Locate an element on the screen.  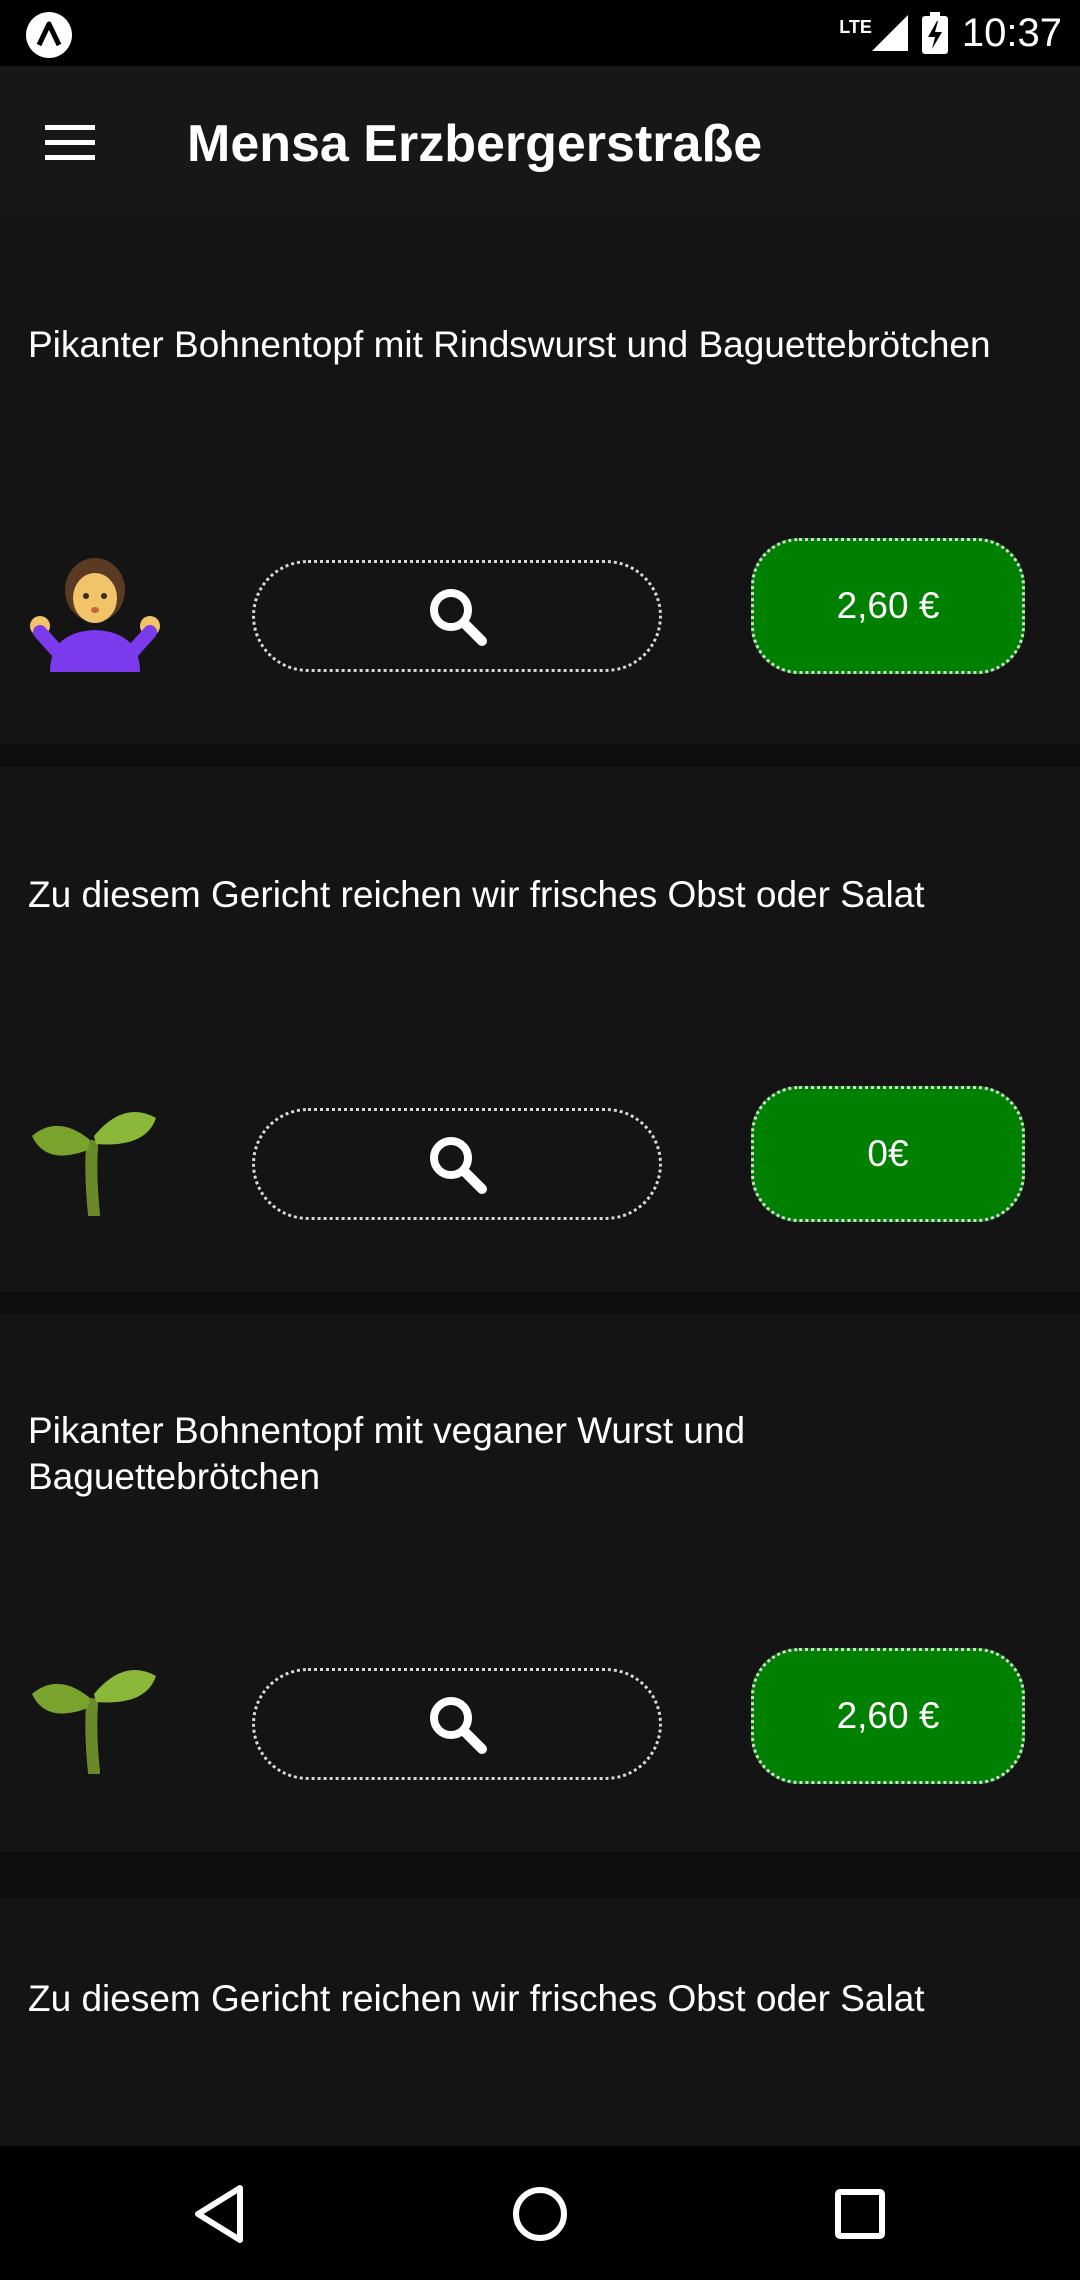
app-notification-icon is located at coordinates (49, 35).